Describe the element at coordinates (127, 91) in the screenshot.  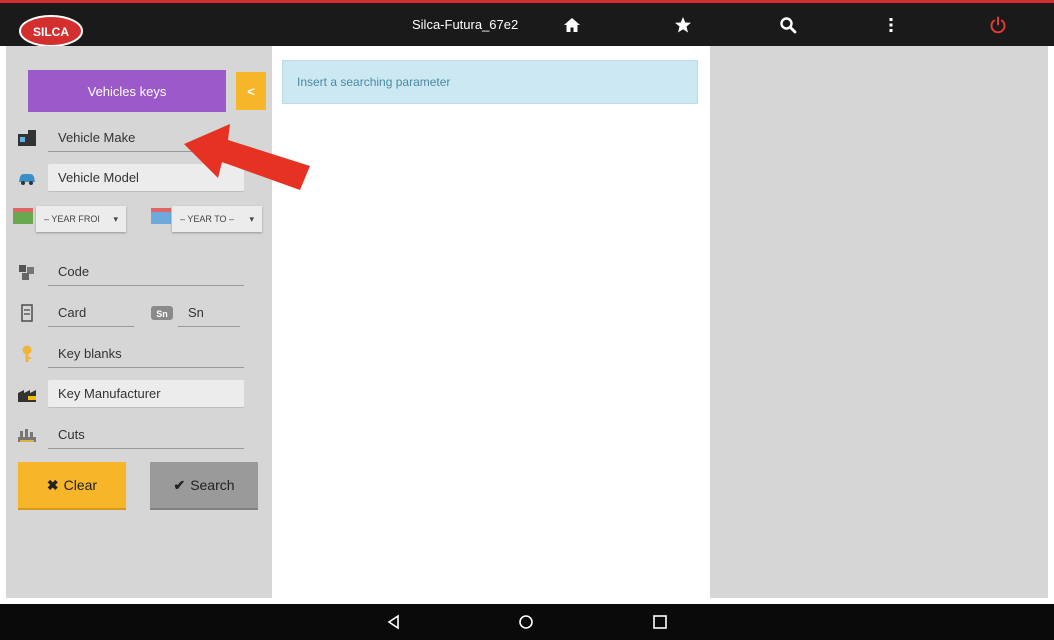
I see `vehicles-keys-button: Vehicles keys` at that location.